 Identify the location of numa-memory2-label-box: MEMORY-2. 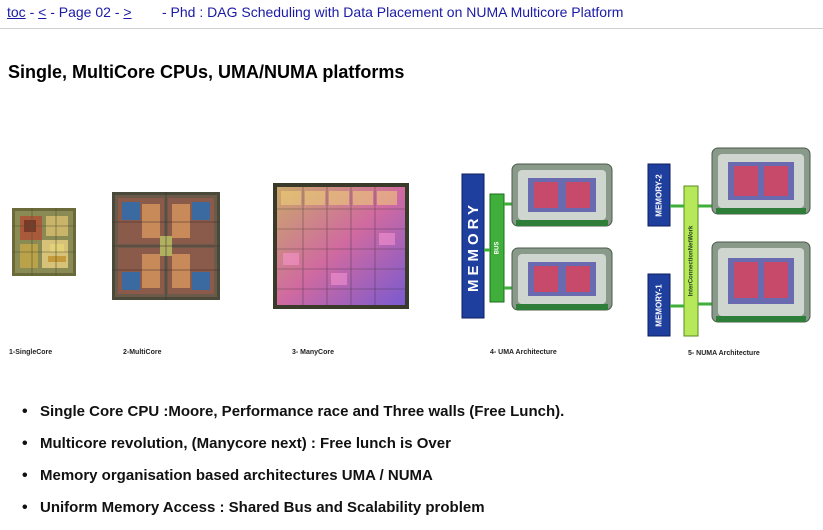
(659, 195).